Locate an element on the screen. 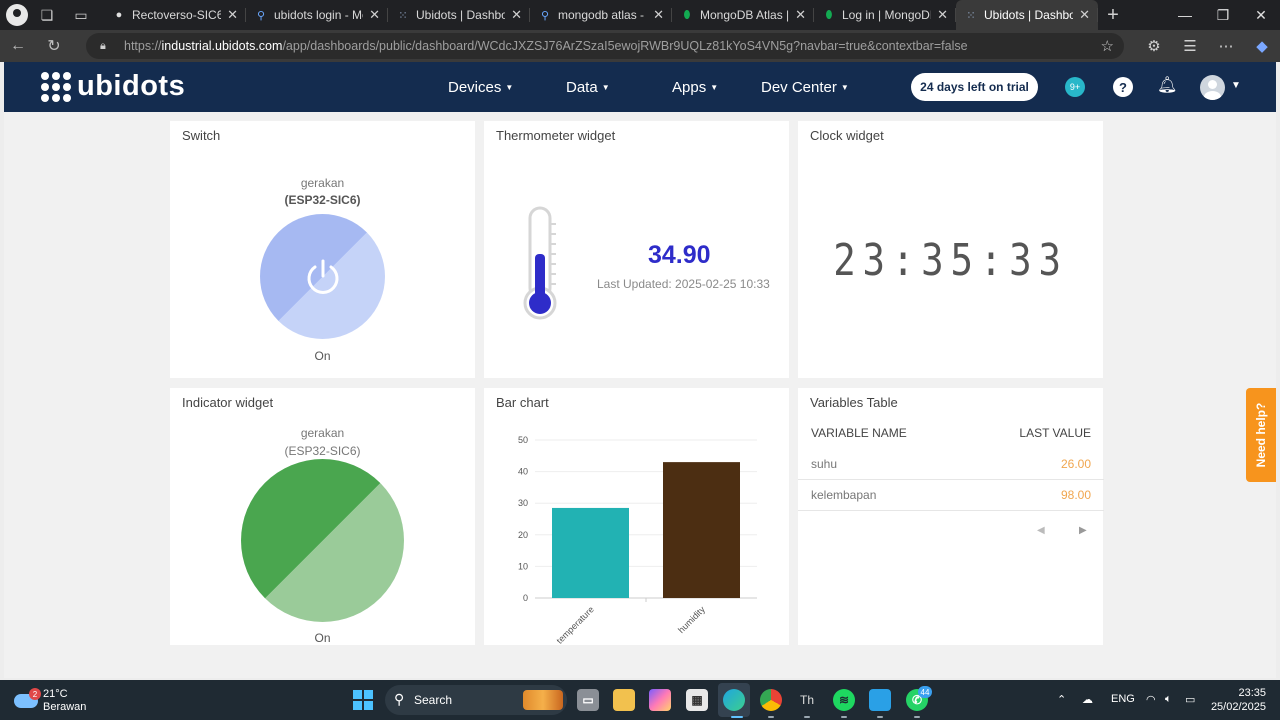  weather-widget: 2 21°C Berawan is located at coordinates (54, 700).